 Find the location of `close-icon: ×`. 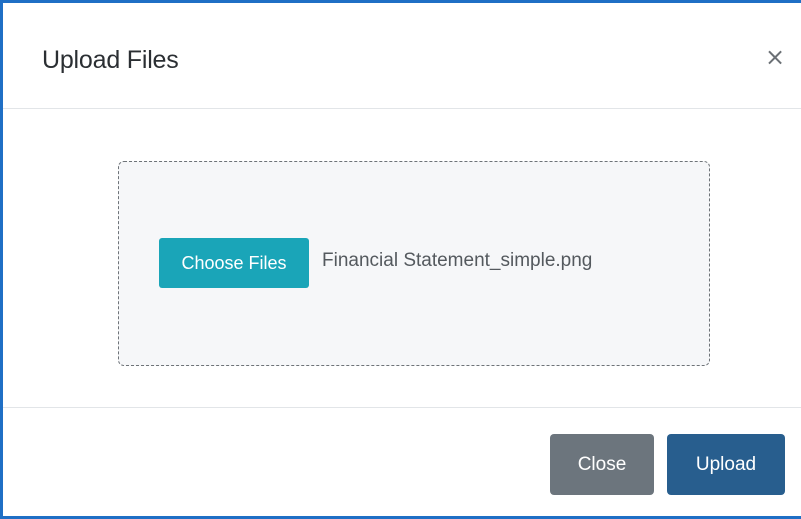

close-icon: × is located at coordinates (775, 57).